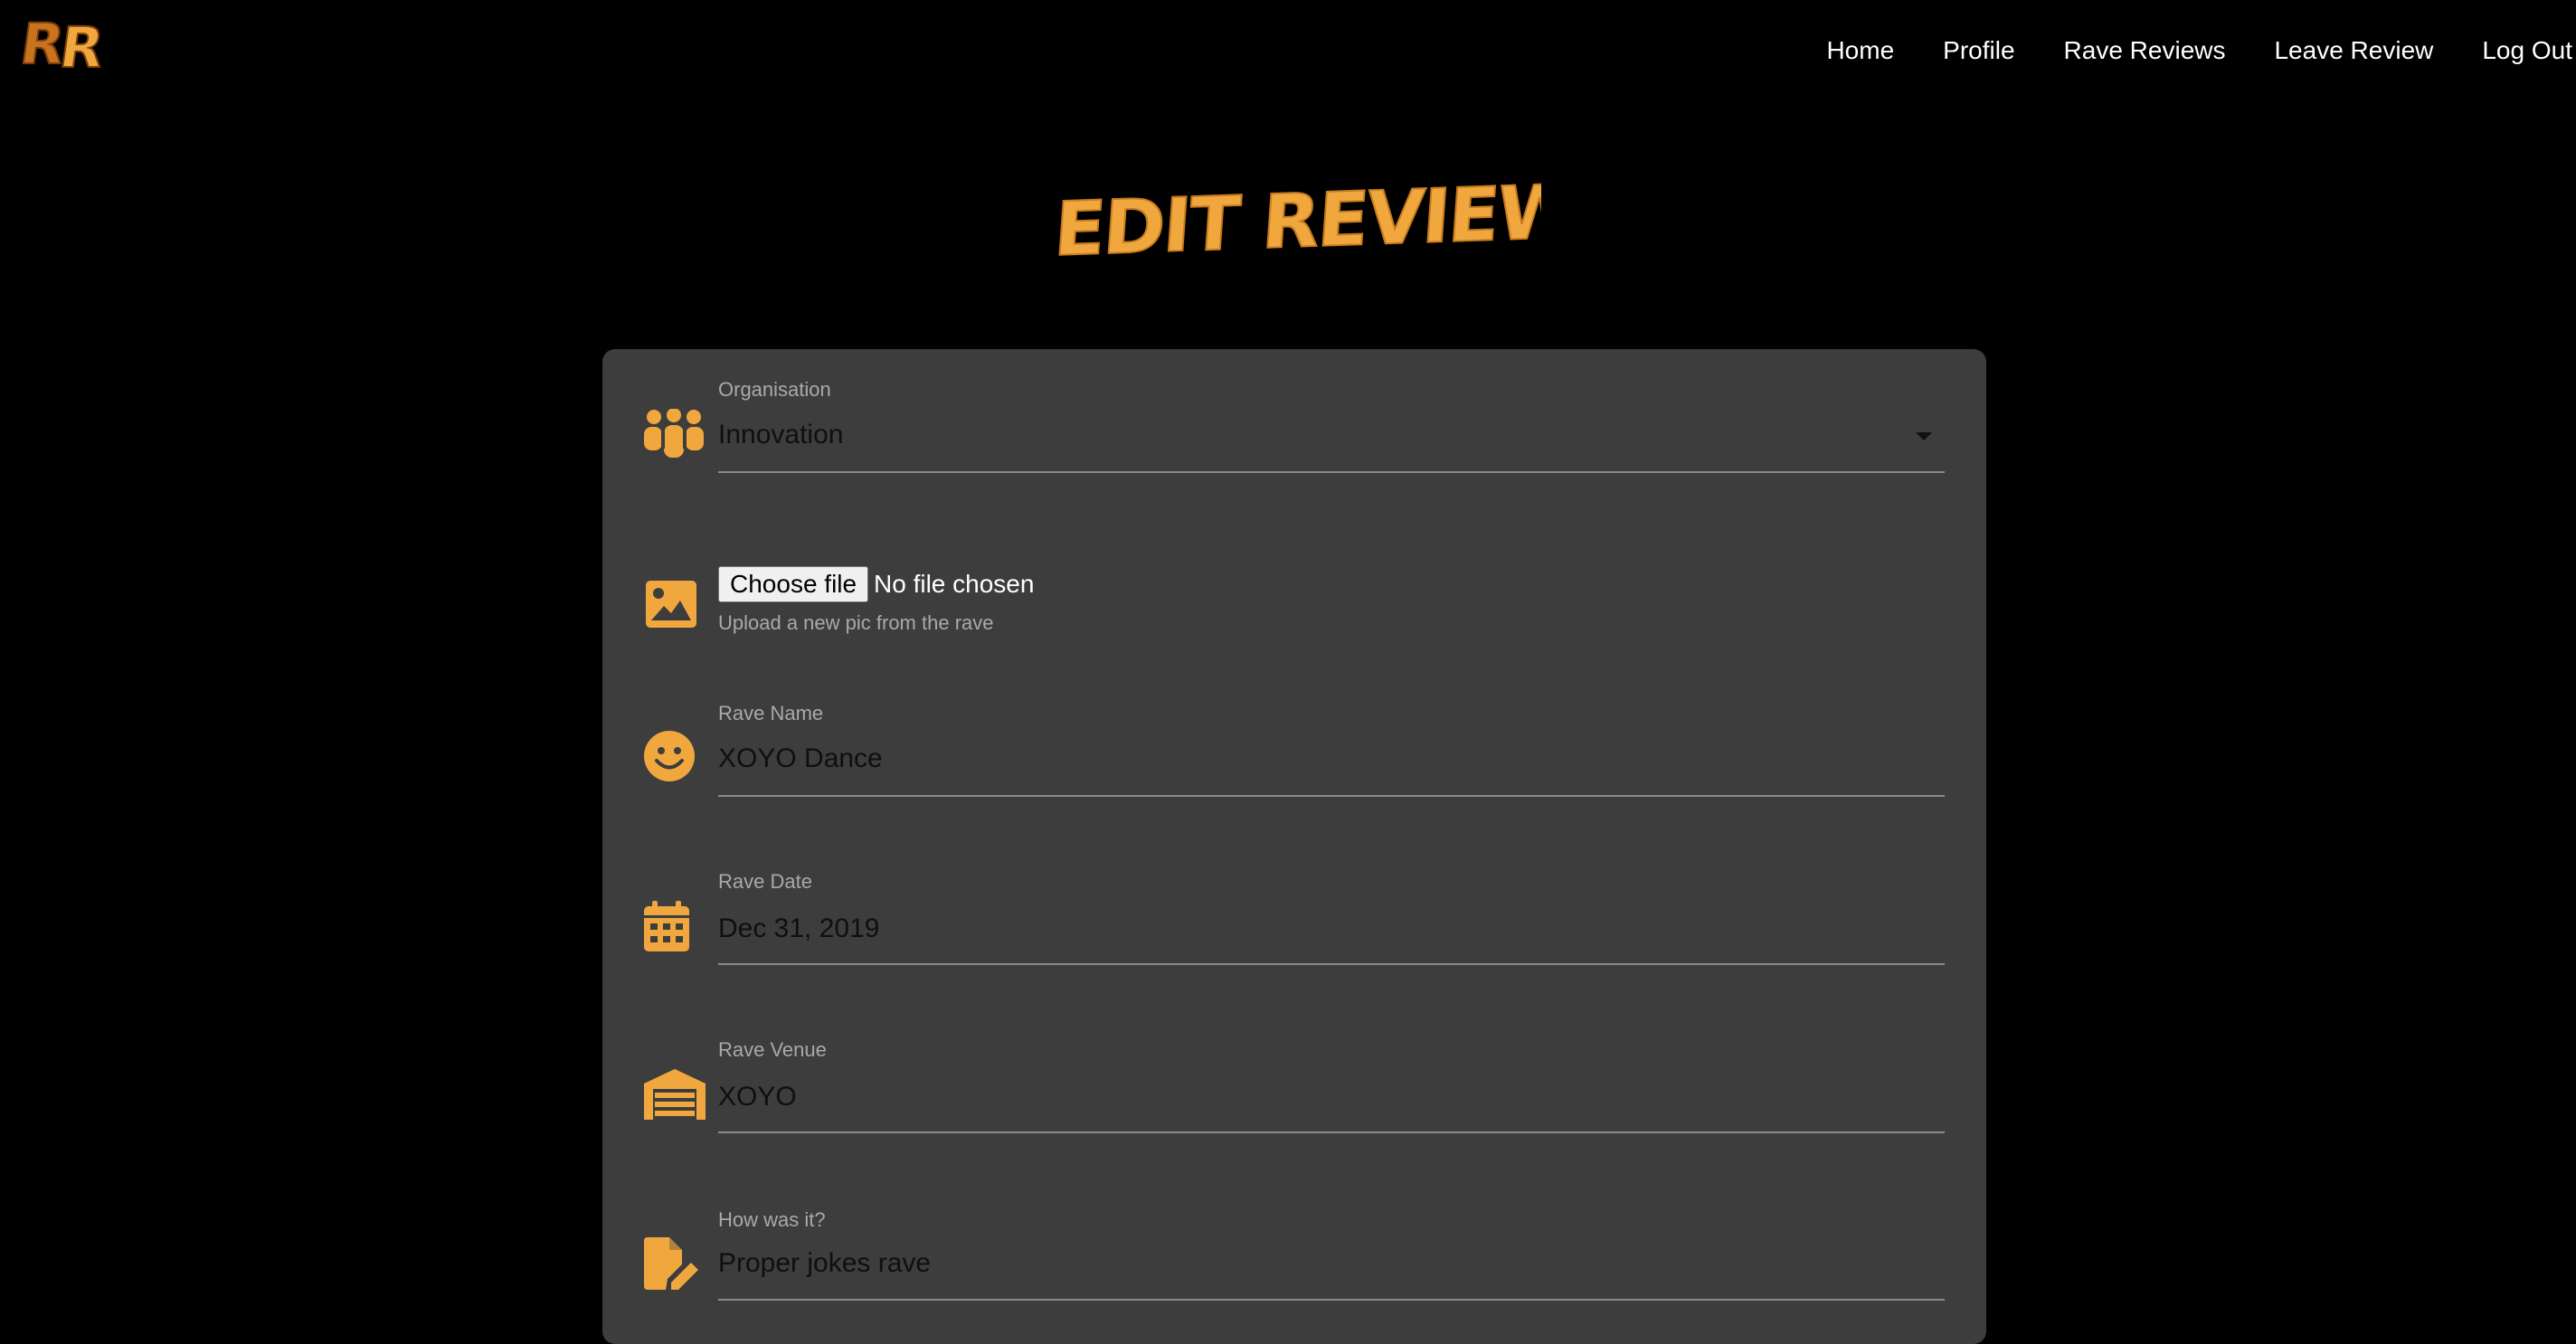  I want to click on warehouse-icon, so click(675, 1096).